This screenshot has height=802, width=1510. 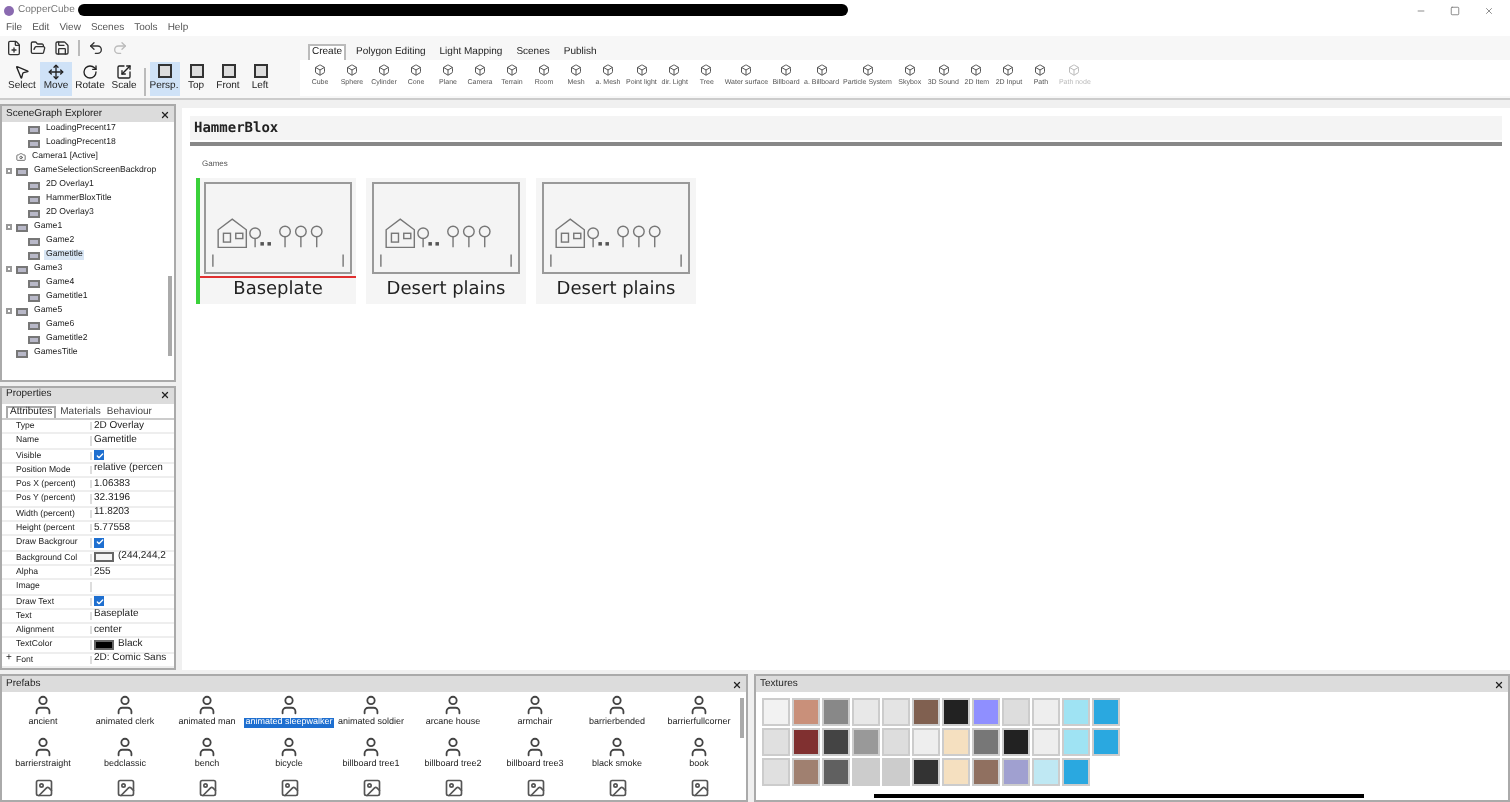 What do you see at coordinates (9, 10) in the screenshot?
I see `app-logo-icon` at bounding box center [9, 10].